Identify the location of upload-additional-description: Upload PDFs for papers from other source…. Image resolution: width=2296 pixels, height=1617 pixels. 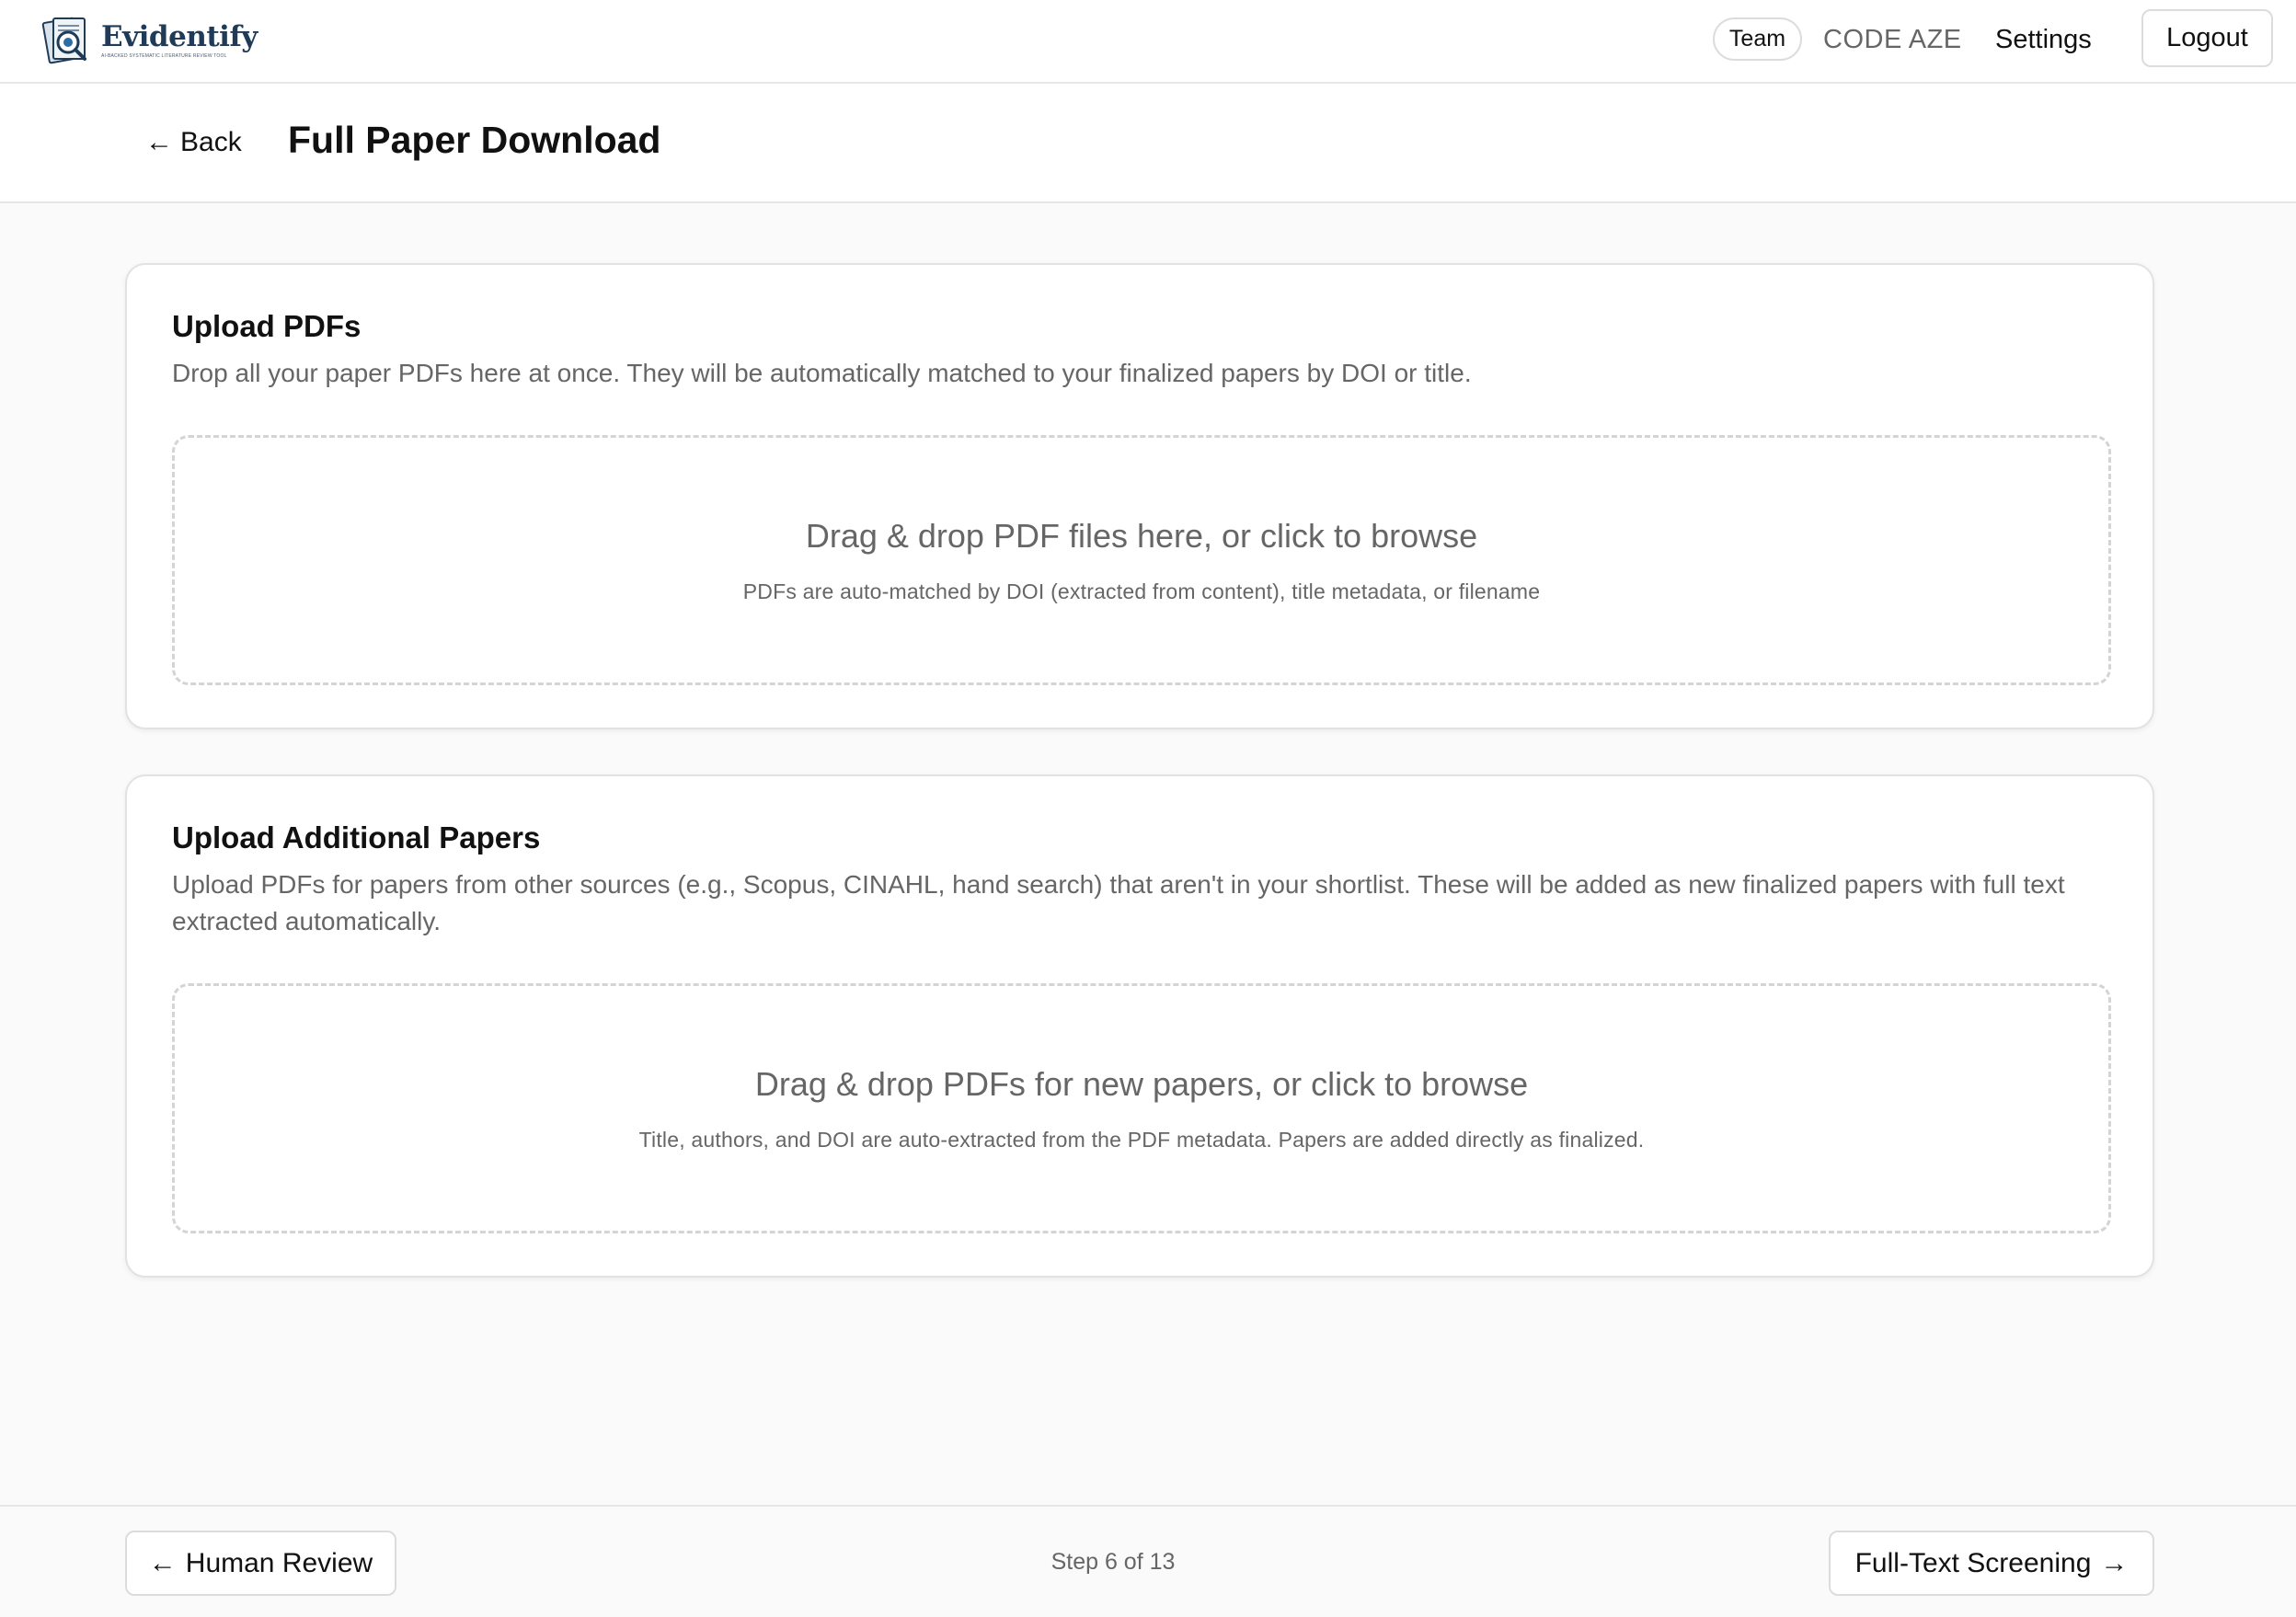
(1118, 902).